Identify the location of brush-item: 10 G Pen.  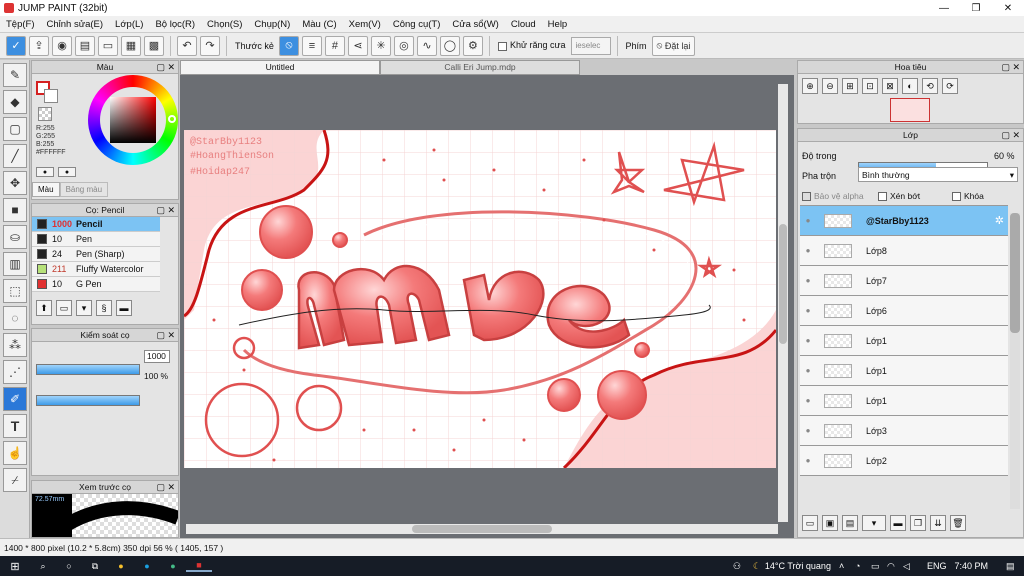
(96, 284).